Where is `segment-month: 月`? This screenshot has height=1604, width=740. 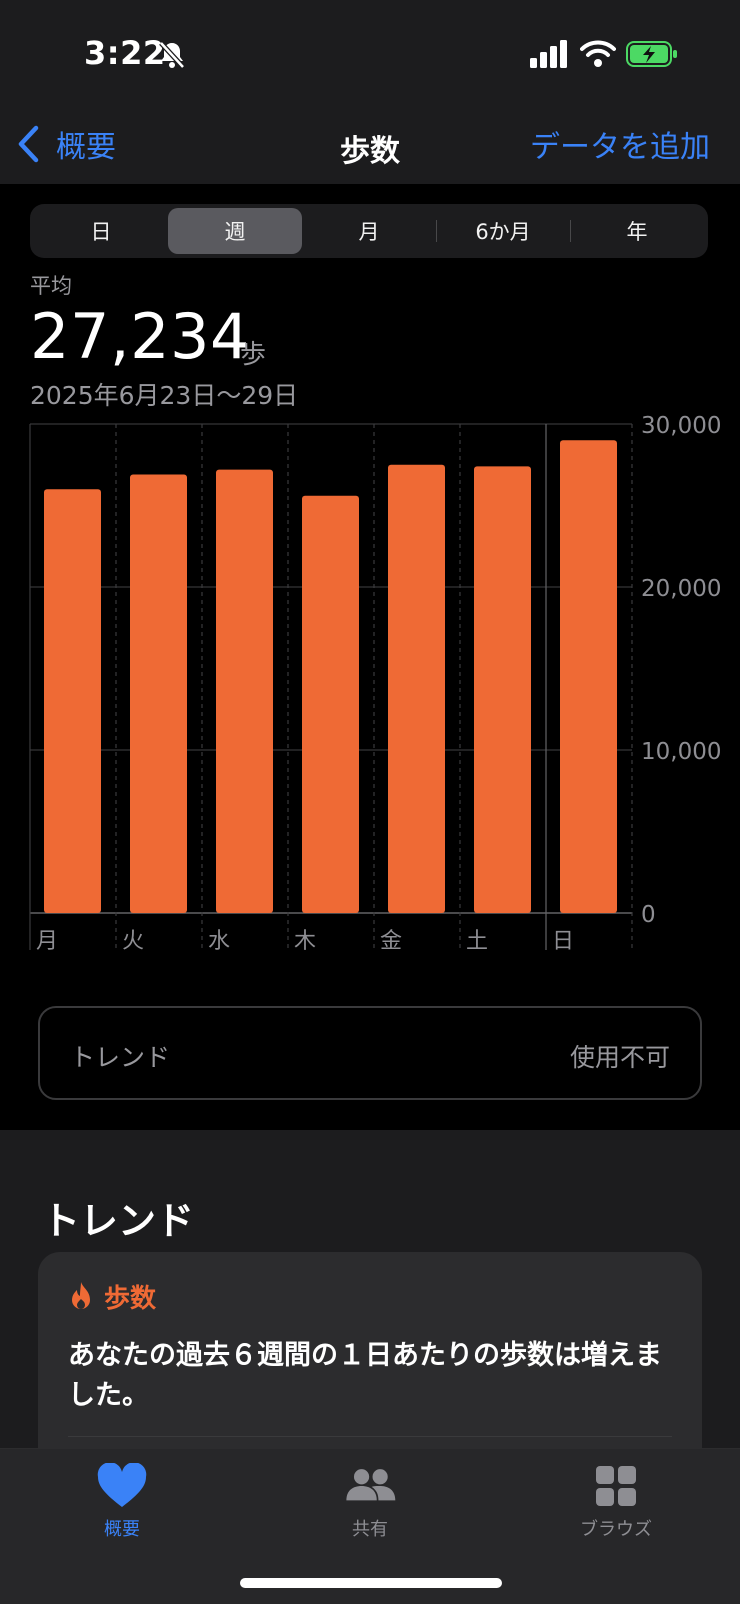 segment-month: 月 is located at coordinates (369, 231).